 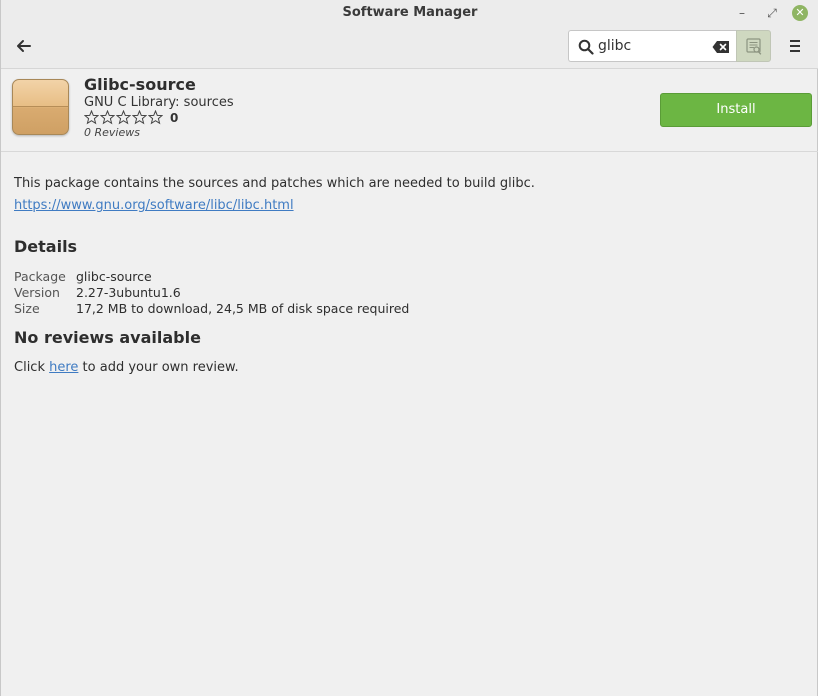 I want to click on close-button: ✕, so click(x=800, y=13).